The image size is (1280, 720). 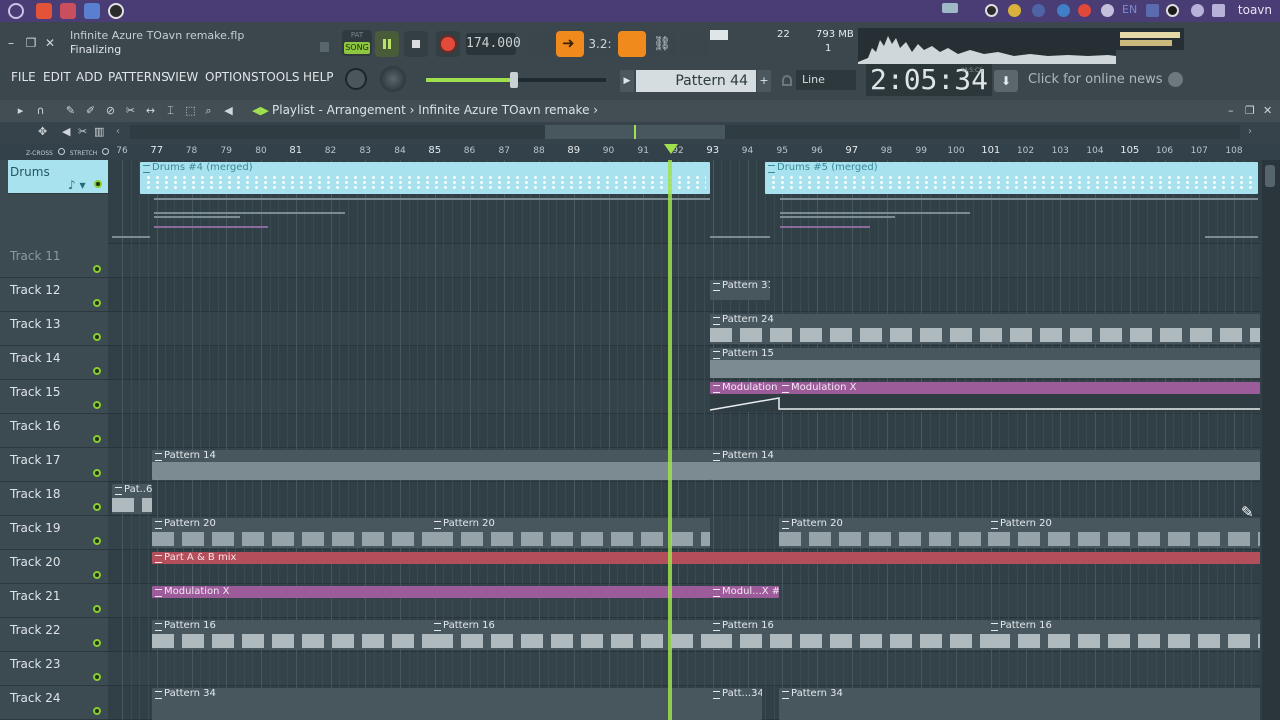 What do you see at coordinates (82, 131) in the screenshot?
I see `trim-icon: ✂` at bounding box center [82, 131].